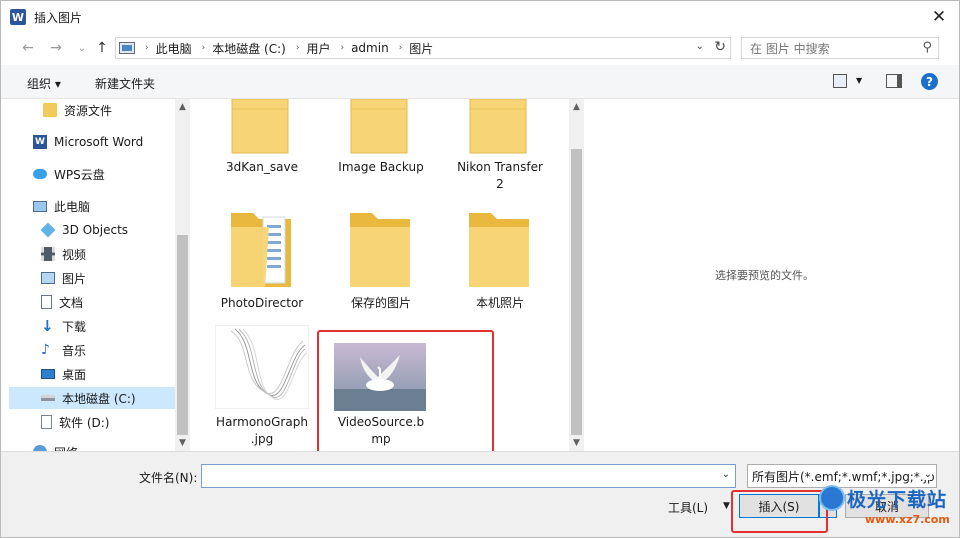 The width and height of the screenshot is (960, 538). I want to click on sidebar-item-wps-cloud: WPS云盘, so click(92, 174).